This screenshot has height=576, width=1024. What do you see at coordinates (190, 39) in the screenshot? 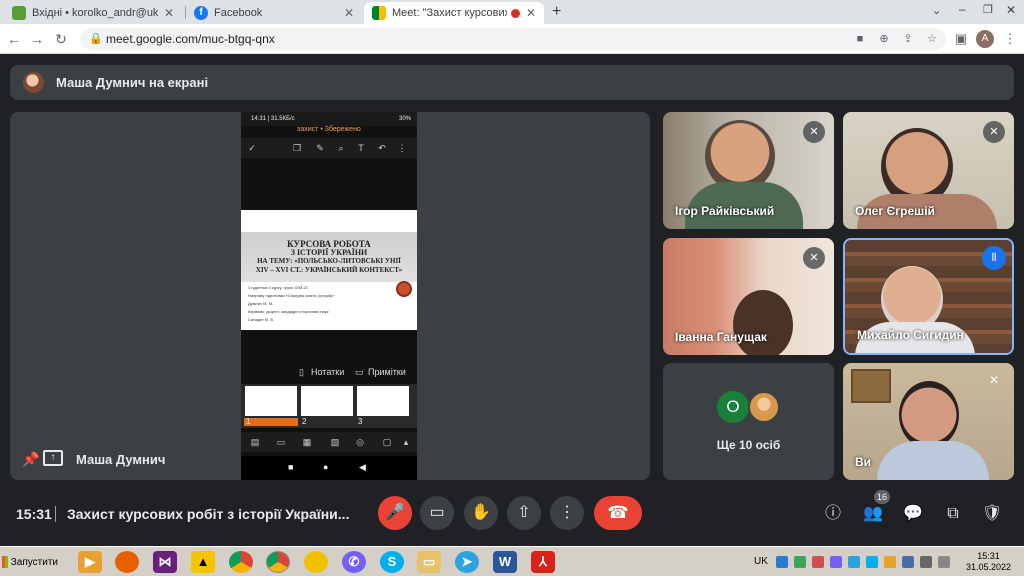
I see `url-text: meet.google.com/muc-btgq-qnx` at bounding box center [190, 39].